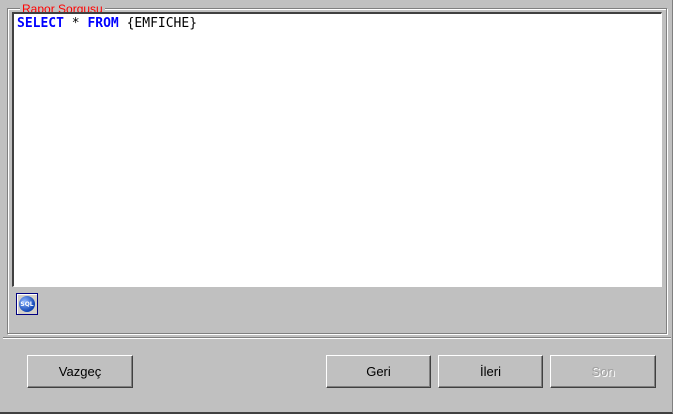  Describe the element at coordinates (103, 23) in the screenshot. I see `sql-keyword-from: FROM` at that location.